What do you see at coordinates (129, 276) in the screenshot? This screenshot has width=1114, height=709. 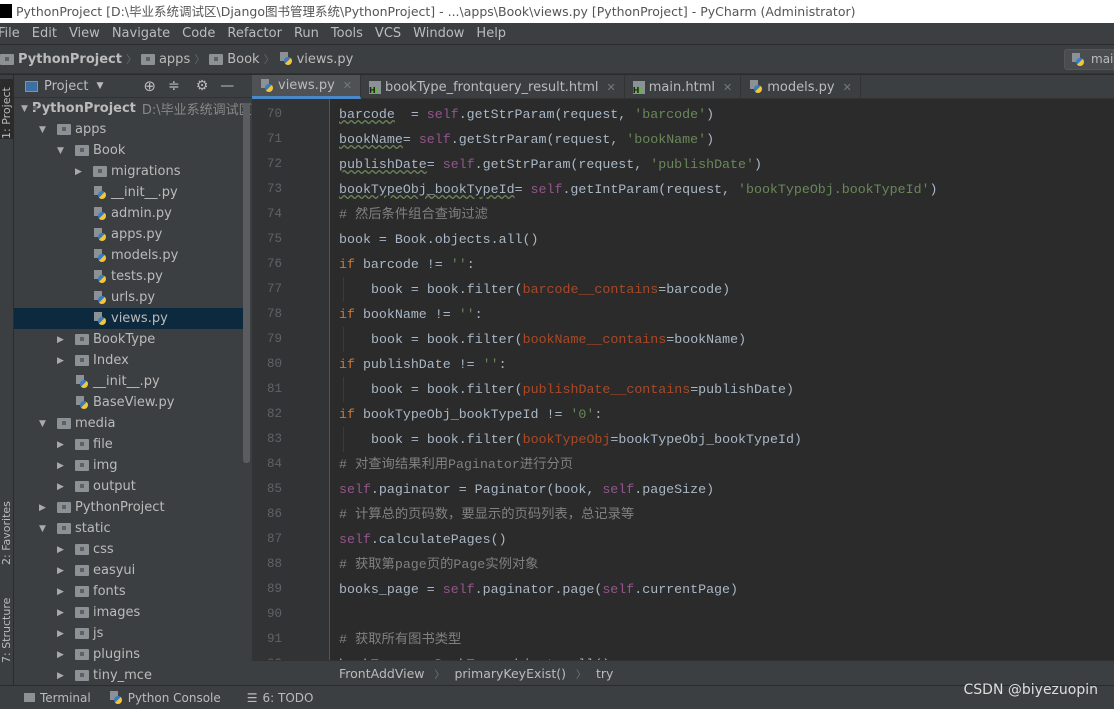 I see `tree-item: tests.py` at bounding box center [129, 276].